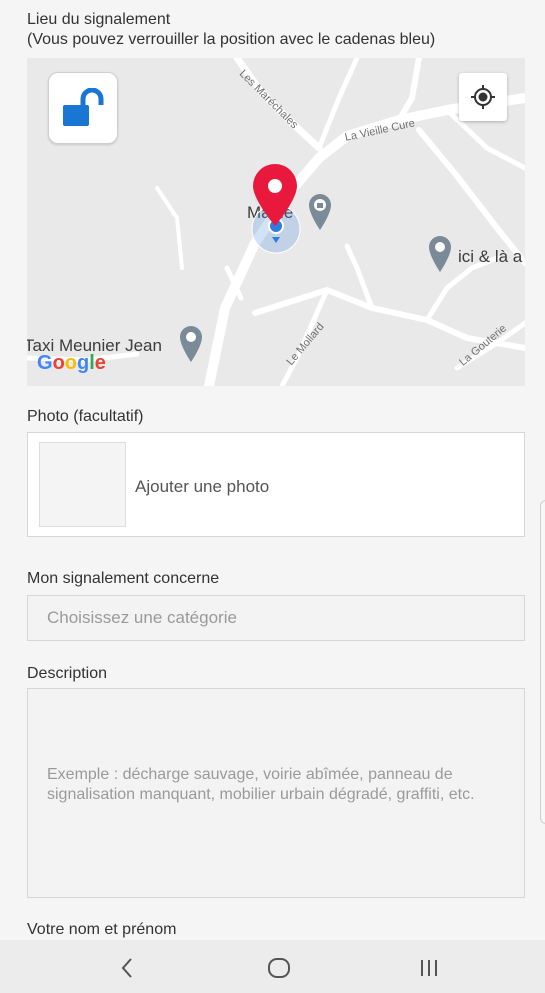 This screenshot has width=545, height=993. Describe the element at coordinates (123, 578) in the screenshot. I see `category-title: Mon signalement concerne` at that location.